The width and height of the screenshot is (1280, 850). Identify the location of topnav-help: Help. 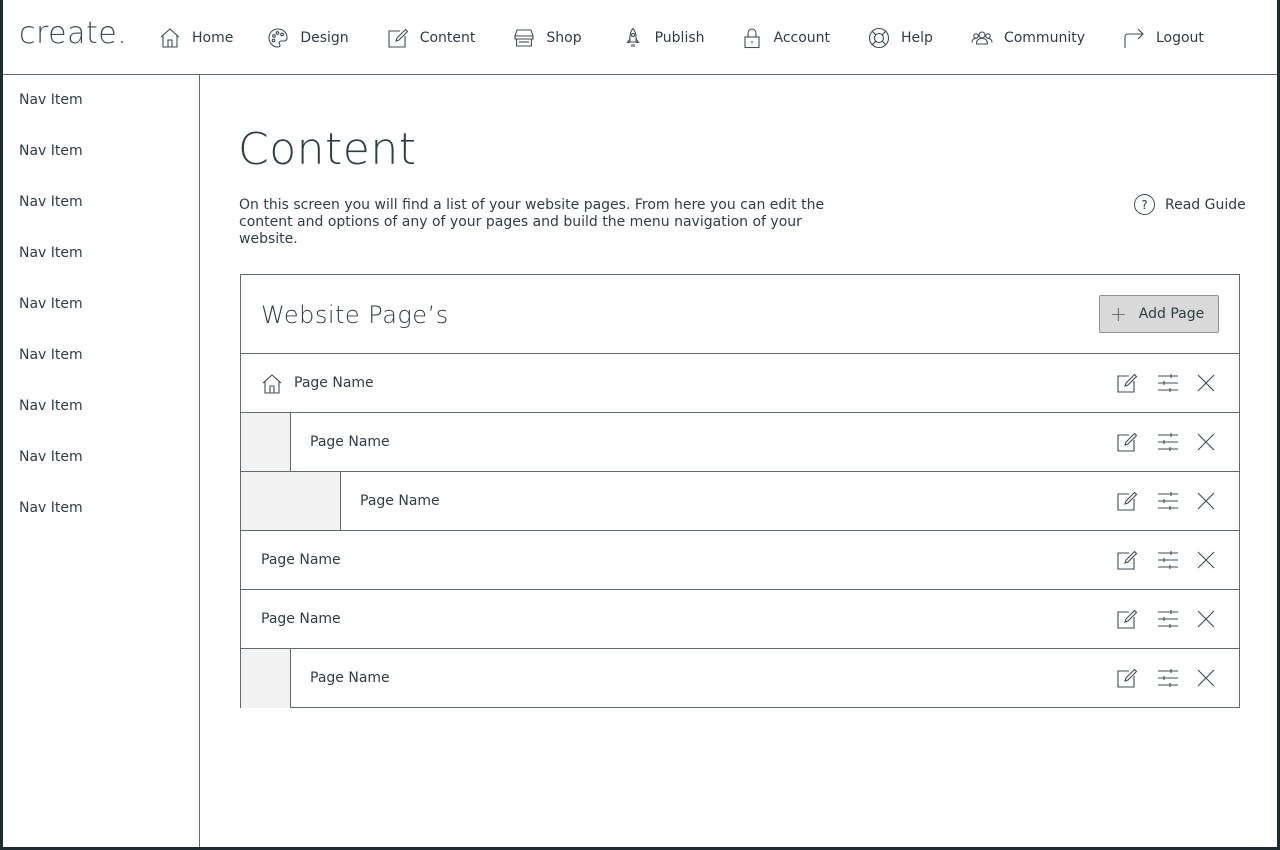
(900, 38).